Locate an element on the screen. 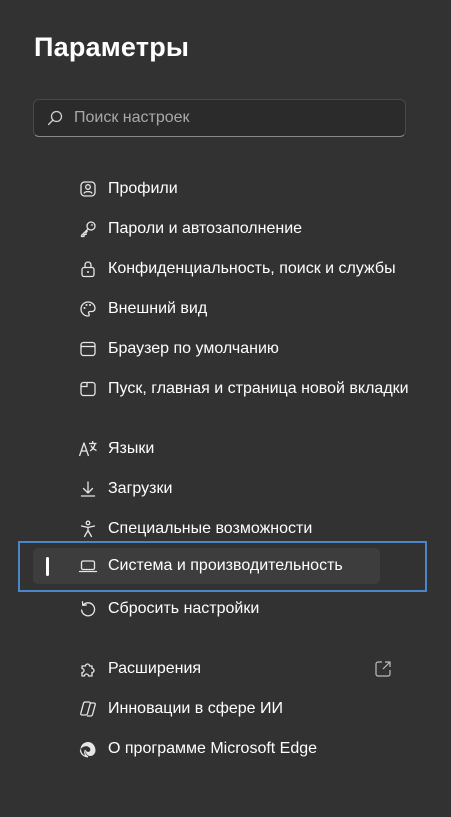 This screenshot has width=451, height=817. sidebar-item-default-browser: Браузер по умолчанию is located at coordinates (206, 349).